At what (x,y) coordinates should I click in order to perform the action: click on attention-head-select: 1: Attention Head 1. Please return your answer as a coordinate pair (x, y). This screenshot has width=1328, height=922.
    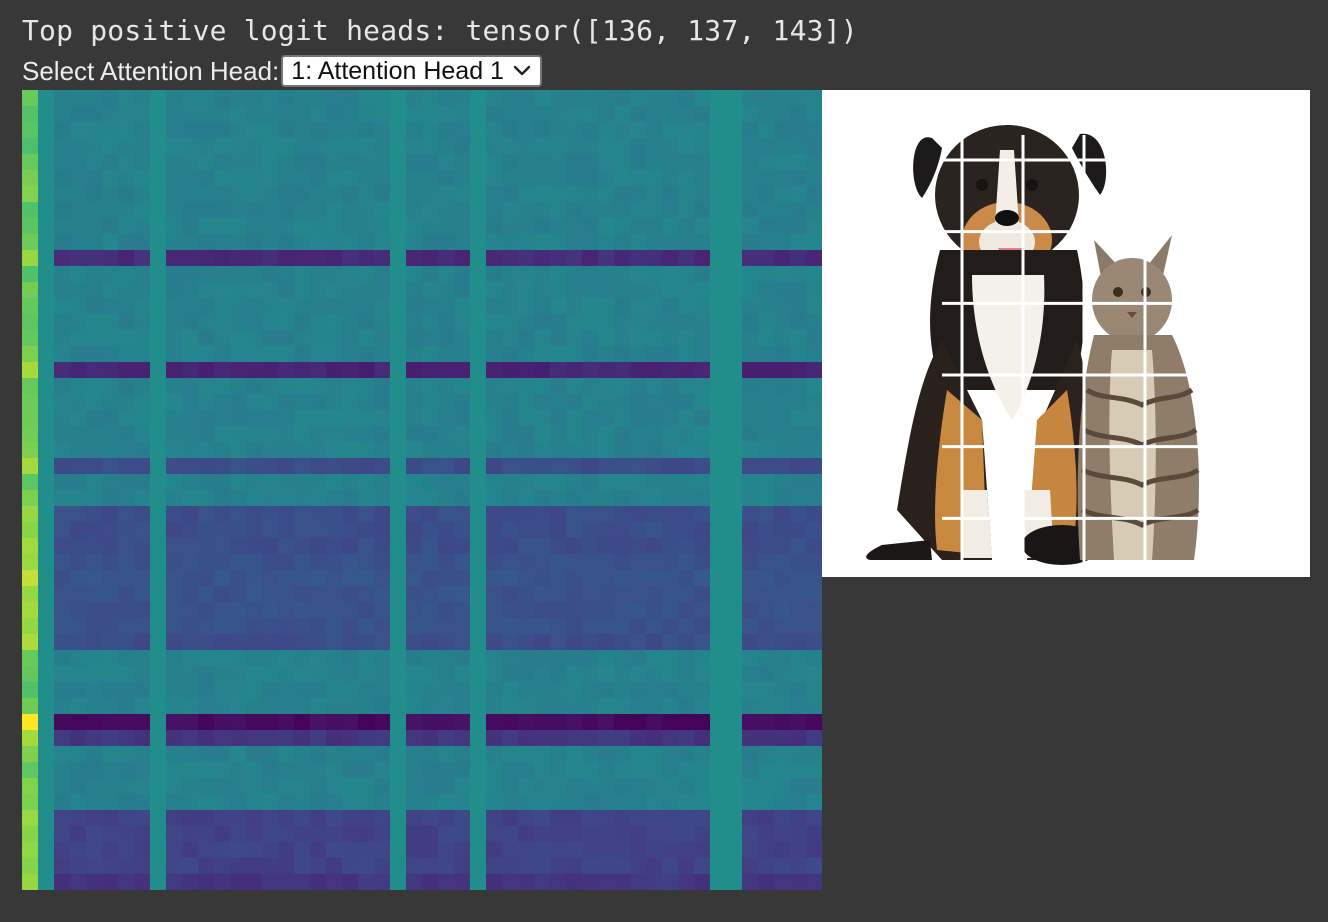
    Looking at the image, I should click on (411, 71).